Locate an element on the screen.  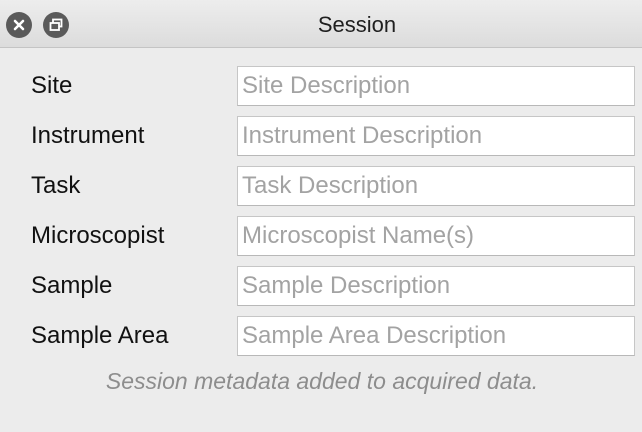
instrument-row: Instrument is located at coordinates (321, 136).